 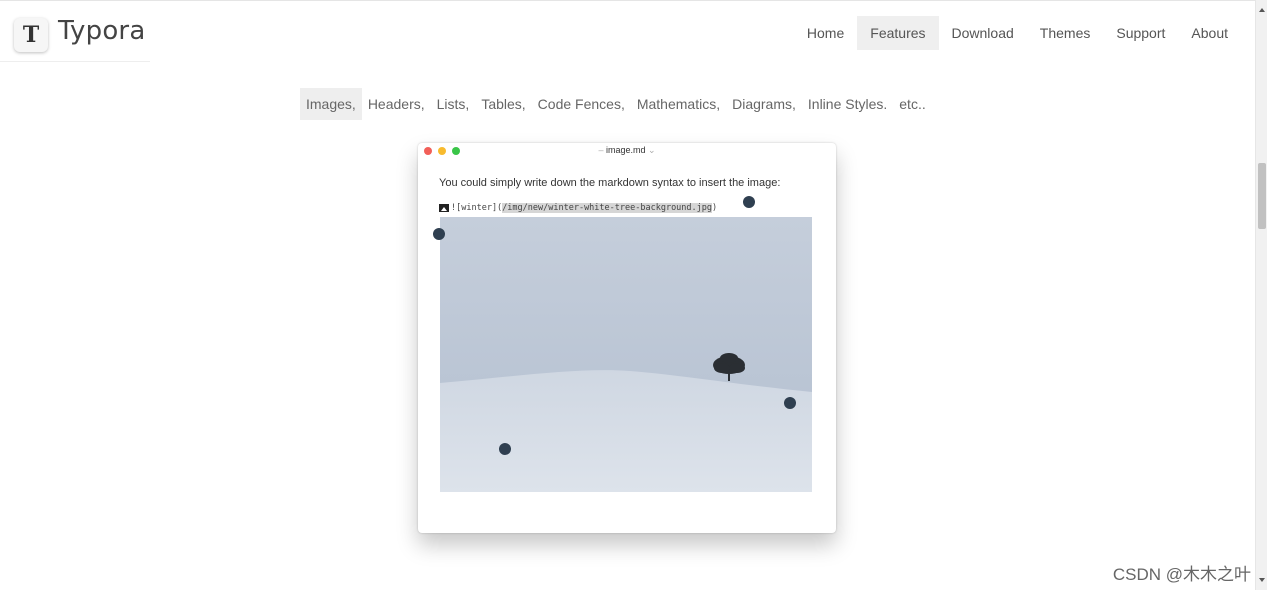 What do you see at coordinates (678, 104) in the screenshot?
I see `feature-mathematics: Mathematics,` at bounding box center [678, 104].